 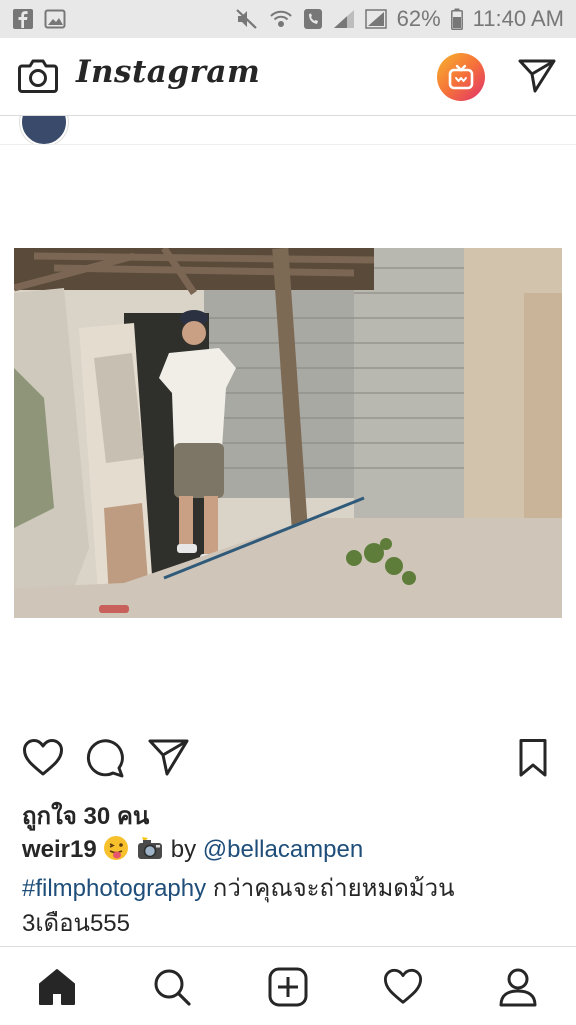 I want to click on direct-message-button, so click(x=537, y=76).